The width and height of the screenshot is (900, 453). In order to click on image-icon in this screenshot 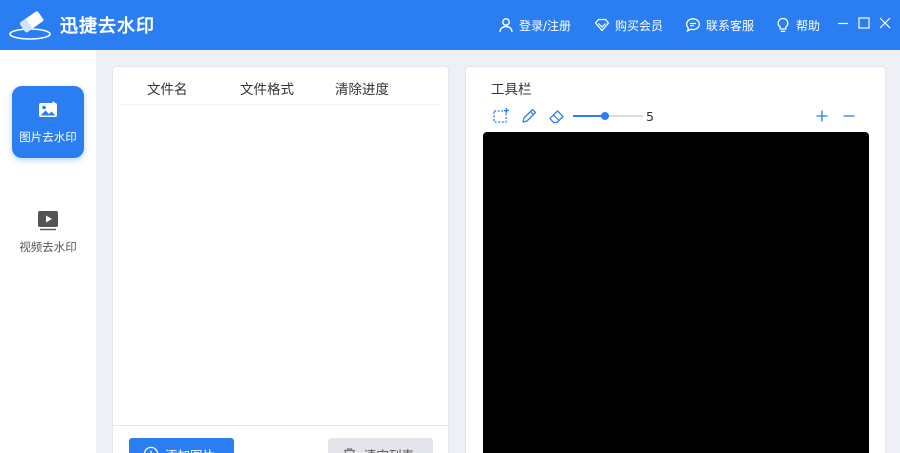, I will do `click(48, 109)`.